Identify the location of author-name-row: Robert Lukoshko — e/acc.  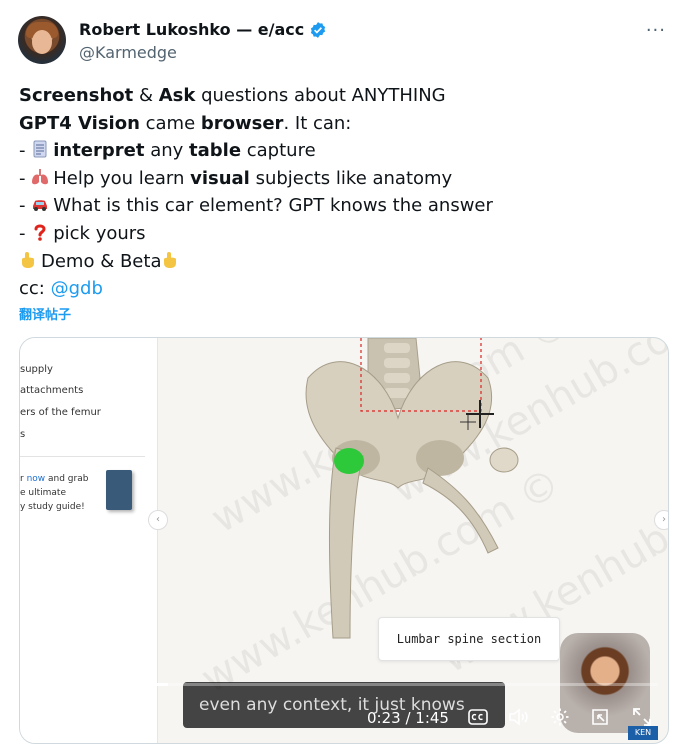
(203, 29).